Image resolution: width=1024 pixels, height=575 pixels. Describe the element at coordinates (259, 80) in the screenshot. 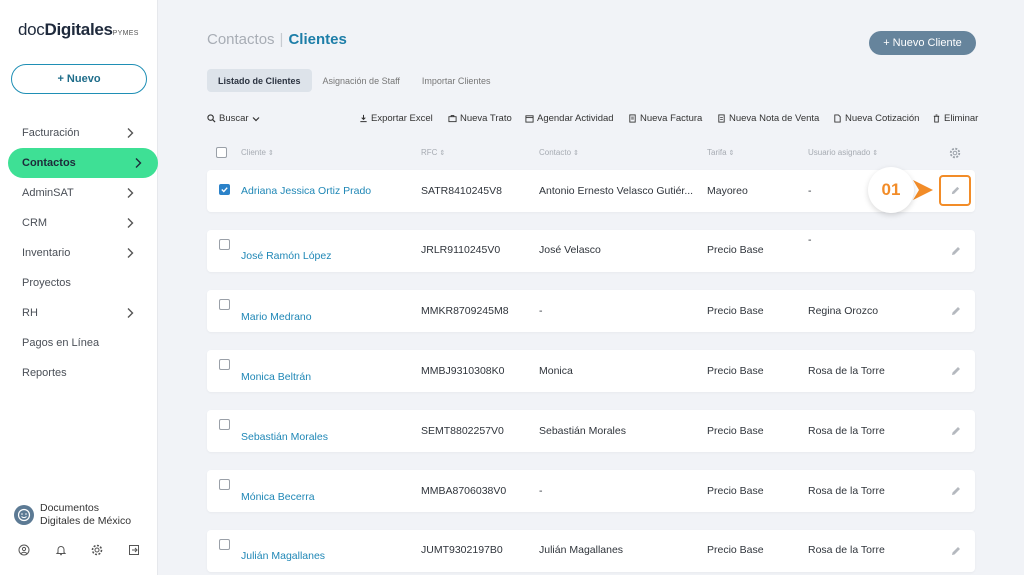

I see `tab-listado-de-clientes: Listado de Clientes` at that location.